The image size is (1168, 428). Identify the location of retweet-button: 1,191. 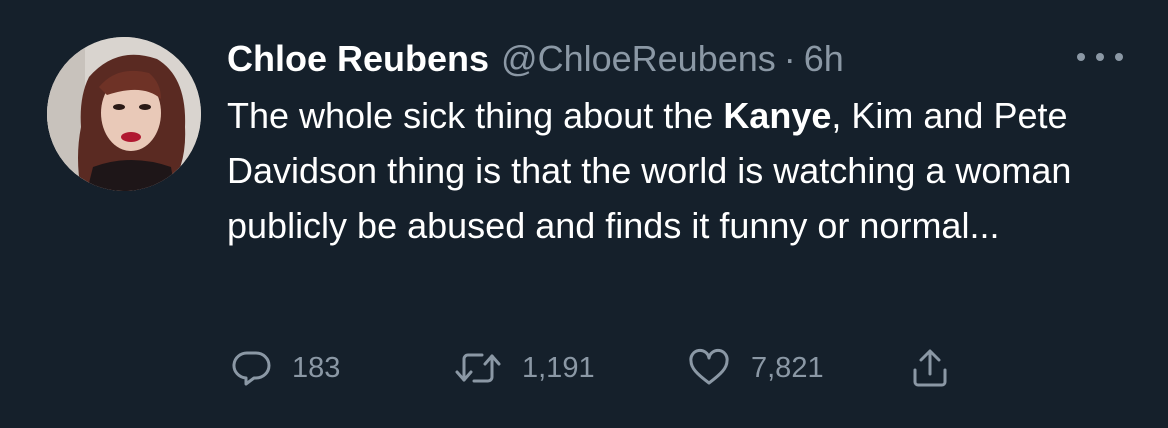
(524, 368).